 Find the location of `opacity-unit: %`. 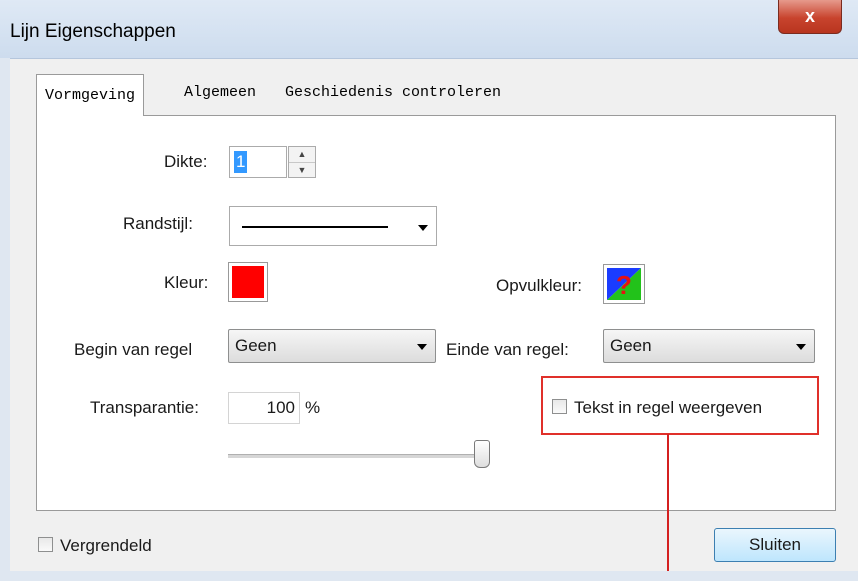

opacity-unit: % is located at coordinates (313, 407).